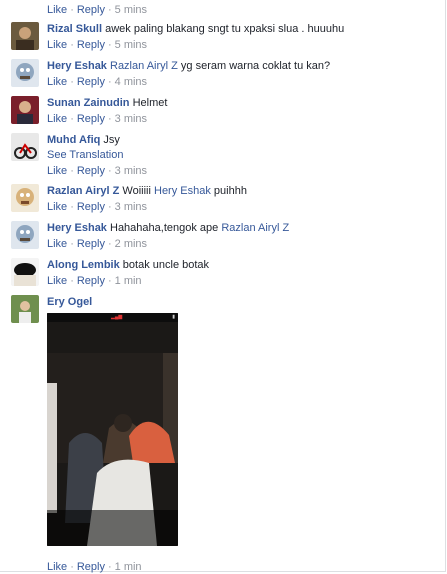 The image size is (447, 574). I want to click on signal-icon: ▂▄▆, so click(117, 317).